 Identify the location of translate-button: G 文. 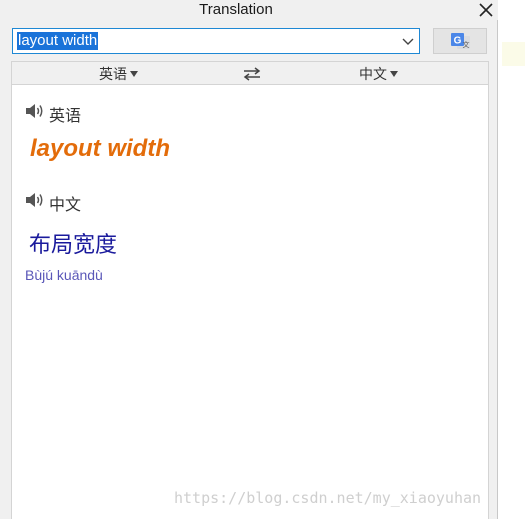
(460, 41).